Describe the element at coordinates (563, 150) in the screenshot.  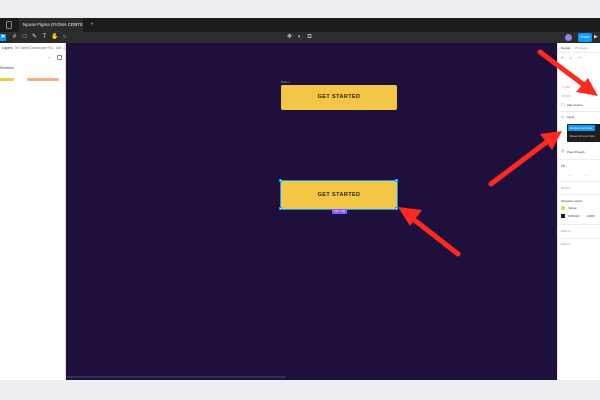
I see `blend-icon: ◎` at that location.